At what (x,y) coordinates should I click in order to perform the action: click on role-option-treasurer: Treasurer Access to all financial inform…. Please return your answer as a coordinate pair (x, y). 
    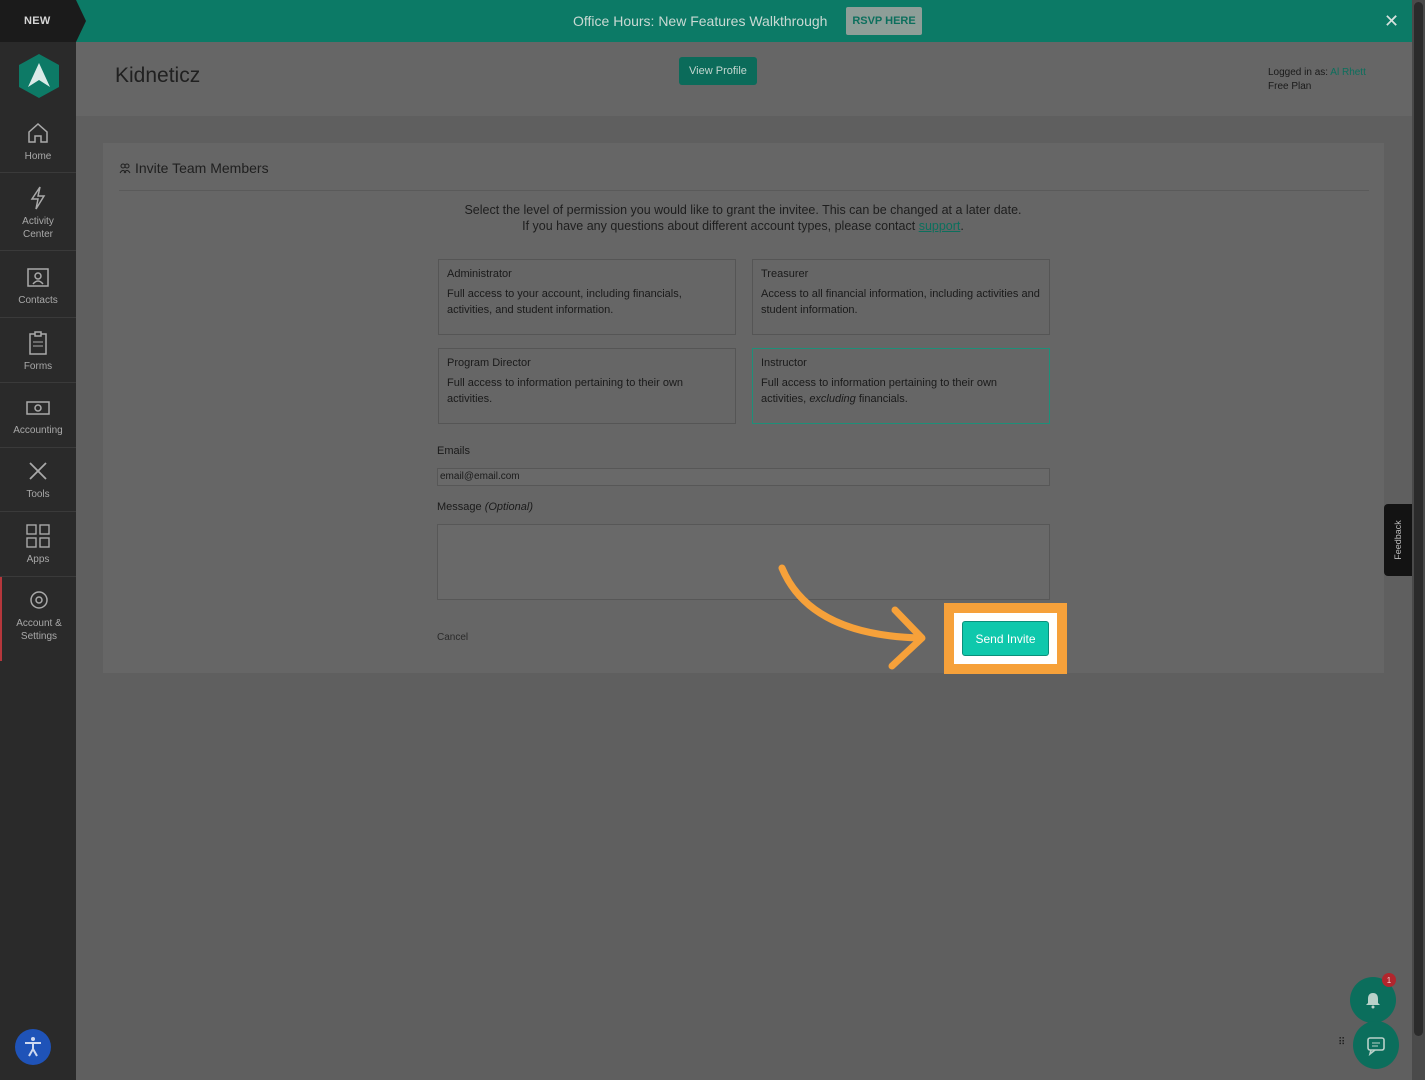
    Looking at the image, I should click on (901, 297).